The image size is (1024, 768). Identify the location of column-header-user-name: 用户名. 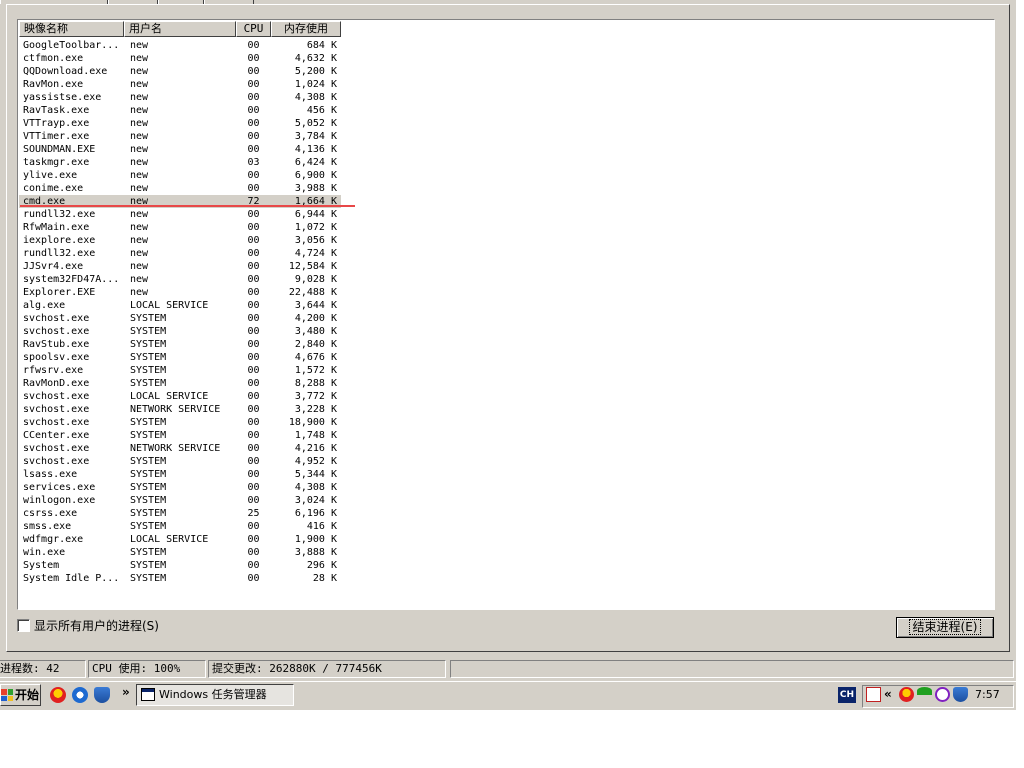
(180, 29).